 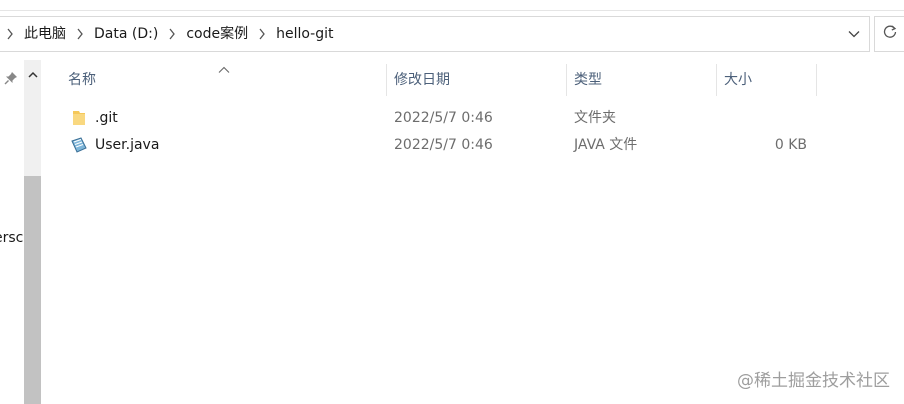 I want to click on file-type: 文件夹, so click(x=595, y=118).